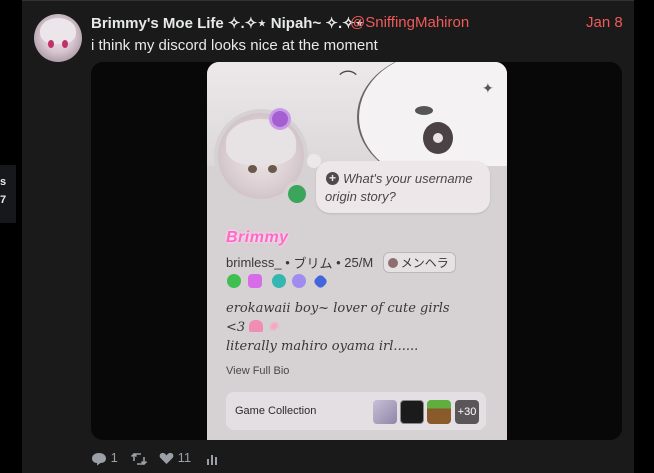 Image resolution: width=654 pixels, height=473 pixels. I want to click on analytics-button, so click(212, 457).